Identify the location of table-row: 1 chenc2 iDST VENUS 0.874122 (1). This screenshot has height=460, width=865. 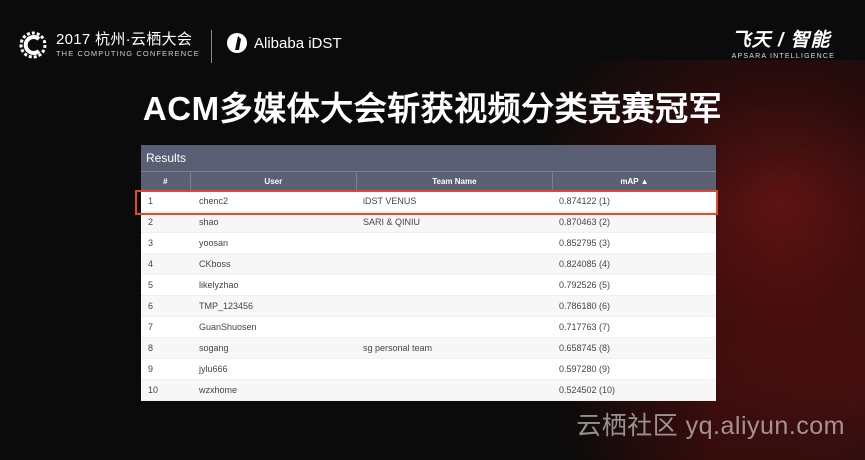
(428, 201).